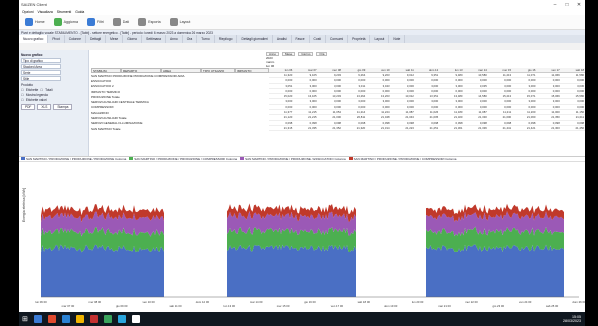  What do you see at coordinates (330, 70) in the screenshot?
I see `column-header: mer 08` at bounding box center [330, 70].